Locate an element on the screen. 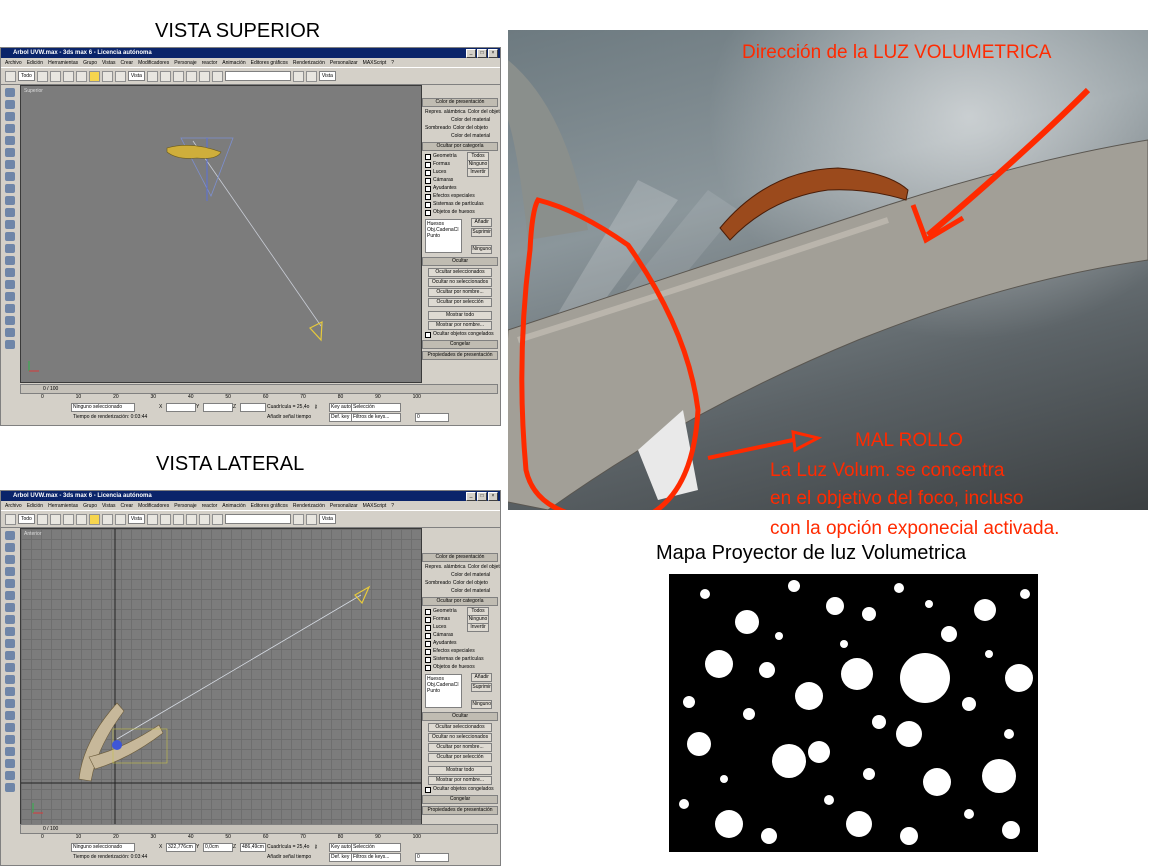  category-row: Ayudantes is located at coordinates (460, 188).